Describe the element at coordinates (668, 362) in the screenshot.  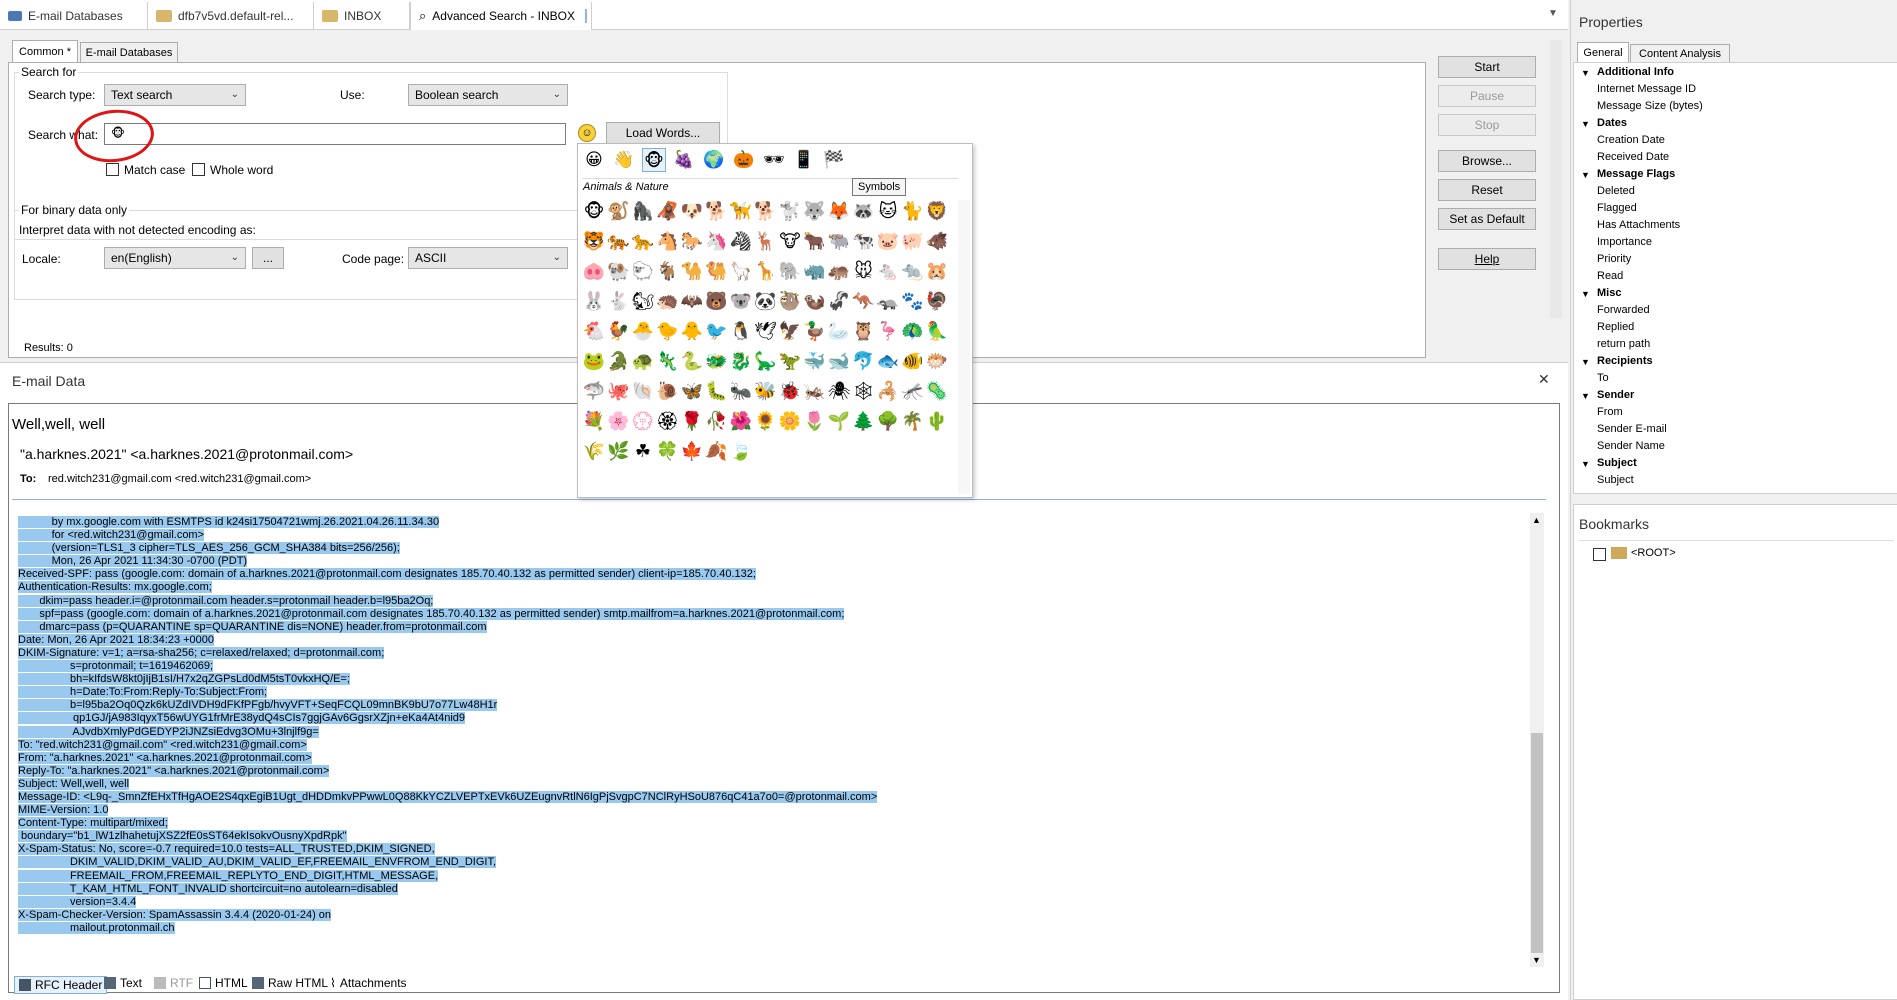
I see `emoji-item: 🦎` at that location.